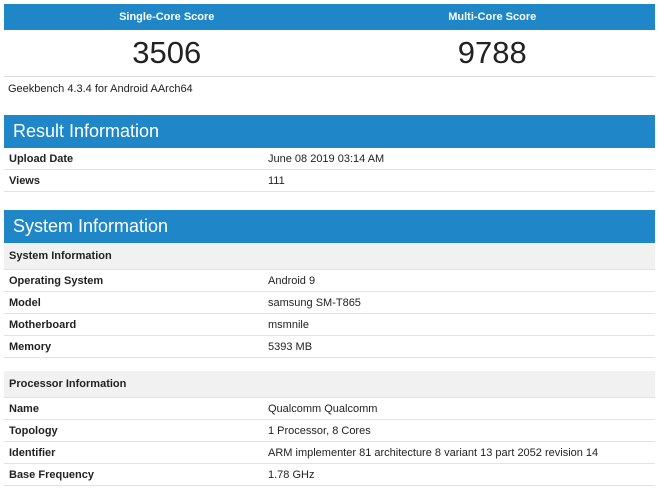 This screenshot has height=490, width=660. What do you see at coordinates (56, 280) in the screenshot?
I see `row-key: Operating System` at bounding box center [56, 280].